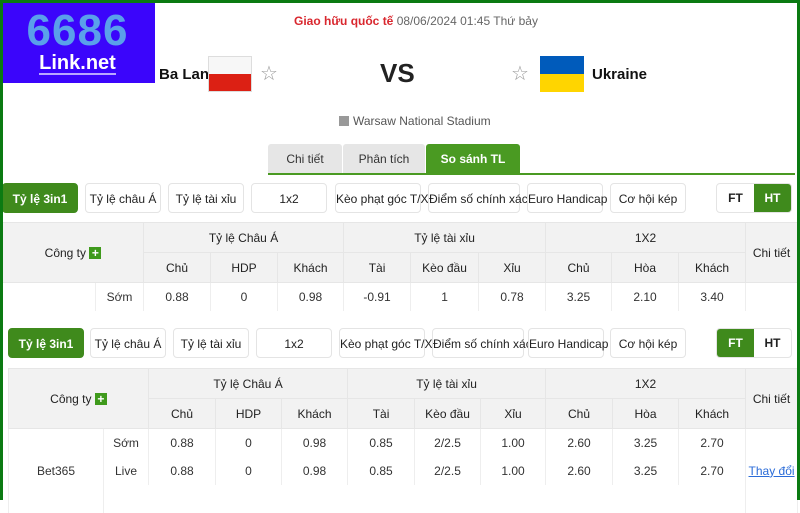 Image resolution: width=800 pixels, height=513 pixels. What do you see at coordinates (377, 267) in the screenshot?
I see `col-header: Tài` at bounding box center [377, 267].